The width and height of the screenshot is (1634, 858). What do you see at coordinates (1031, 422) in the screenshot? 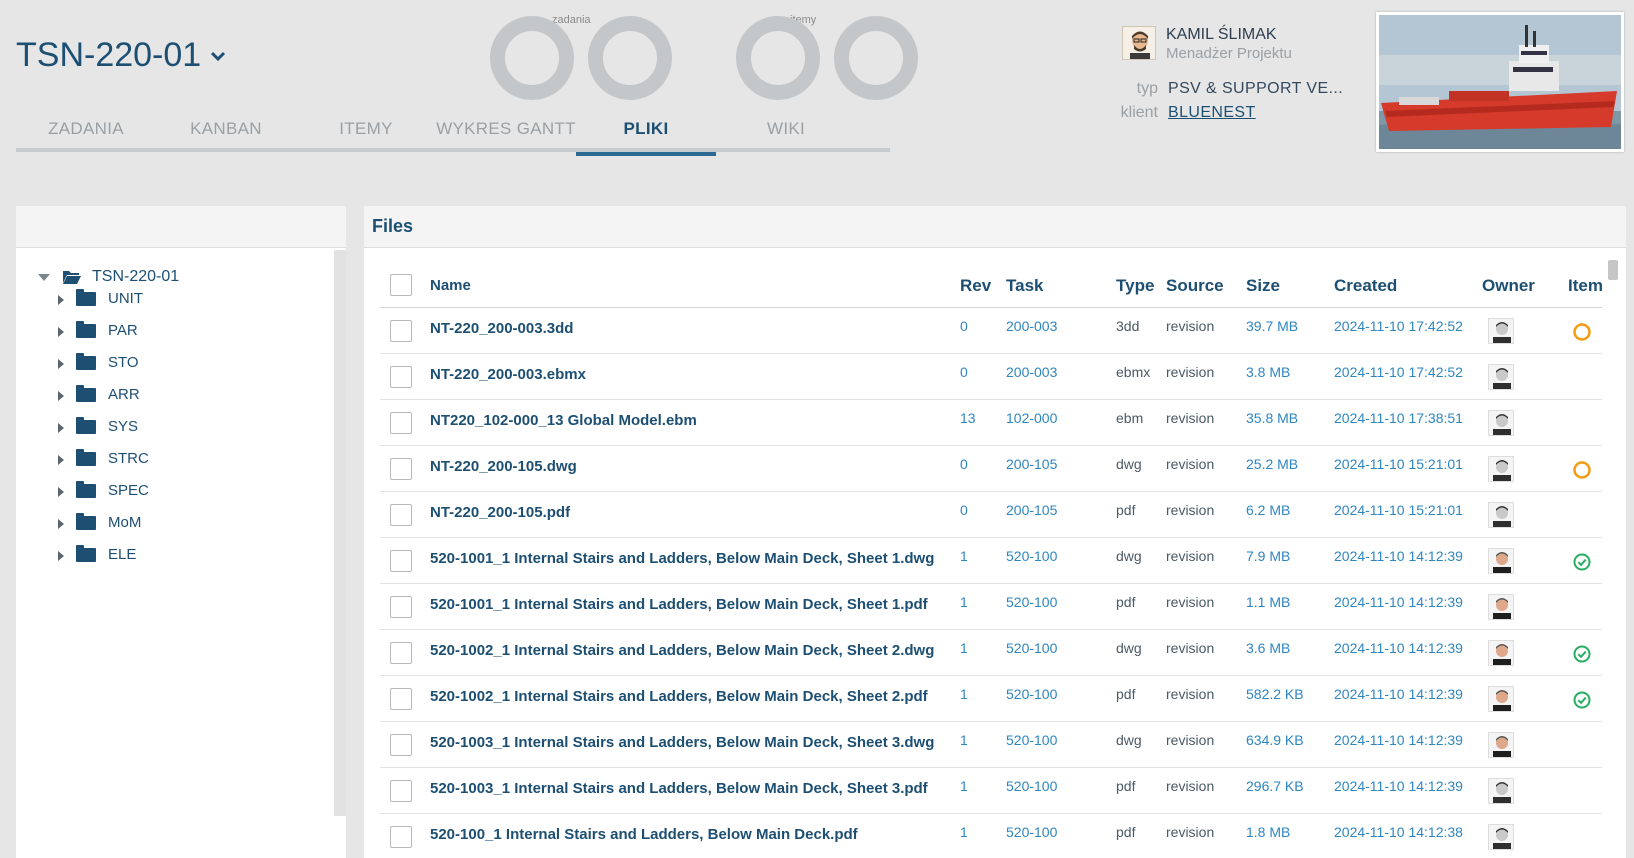
I see `file-task-link: 102-000` at bounding box center [1031, 422].